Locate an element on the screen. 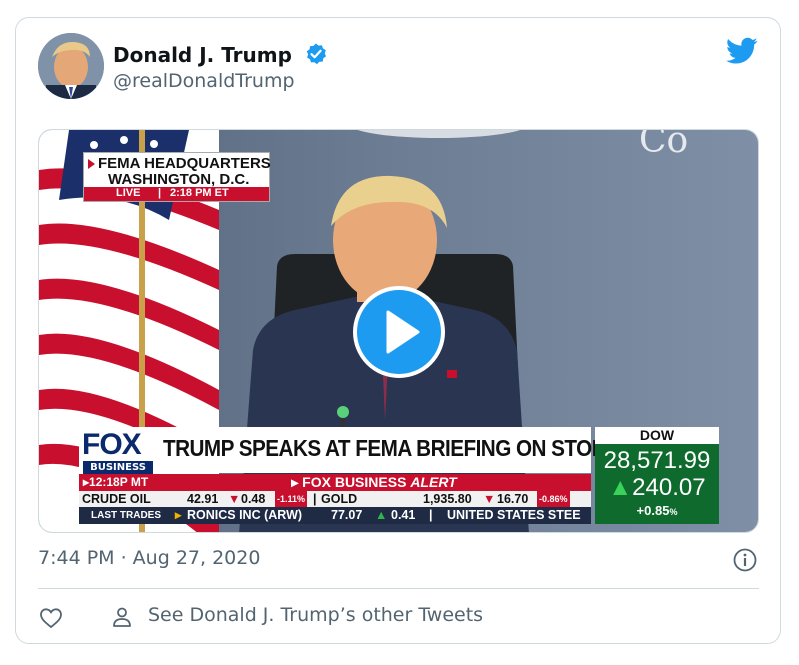  ticker-item-change: 0.48 is located at coordinates (253, 499).